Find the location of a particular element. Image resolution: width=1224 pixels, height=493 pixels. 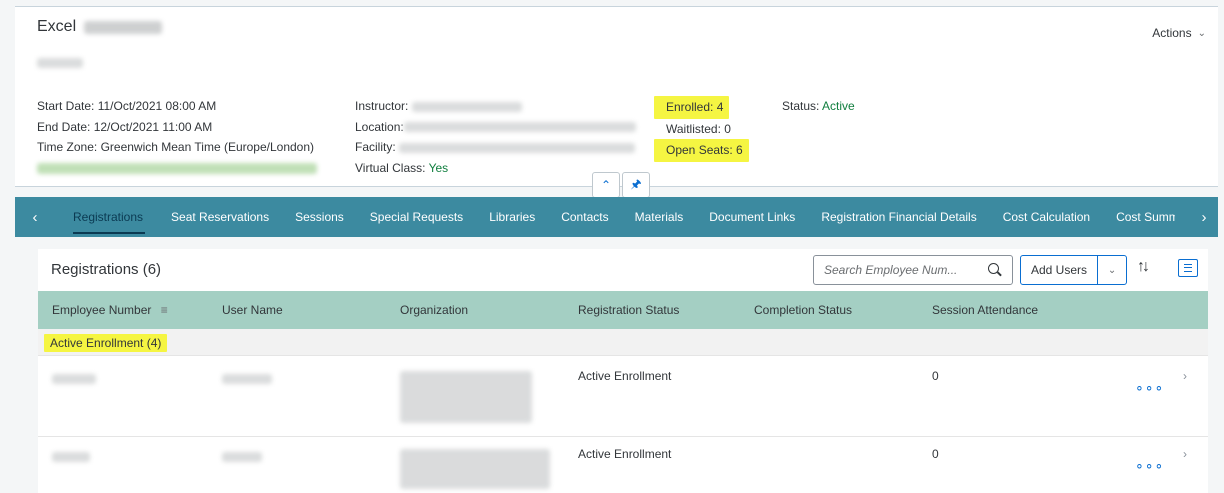

tab-scroll-right-button: › is located at coordinates (1204, 217).